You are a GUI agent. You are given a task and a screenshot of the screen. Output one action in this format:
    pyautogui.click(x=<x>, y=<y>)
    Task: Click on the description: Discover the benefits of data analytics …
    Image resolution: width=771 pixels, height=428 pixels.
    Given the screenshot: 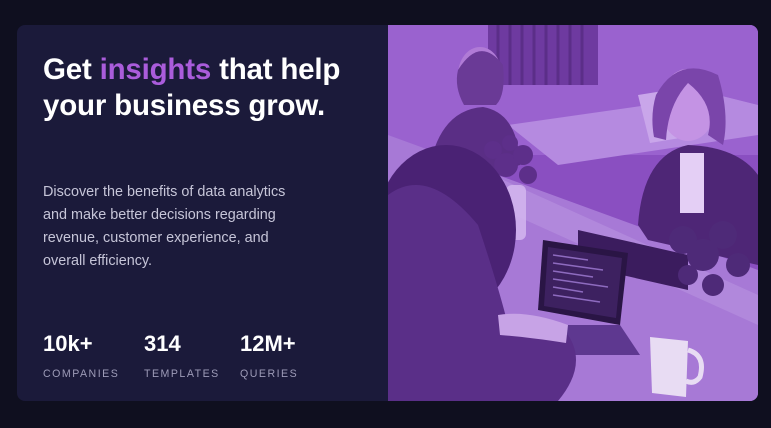 What is the action you would take?
    pyautogui.click(x=164, y=226)
    